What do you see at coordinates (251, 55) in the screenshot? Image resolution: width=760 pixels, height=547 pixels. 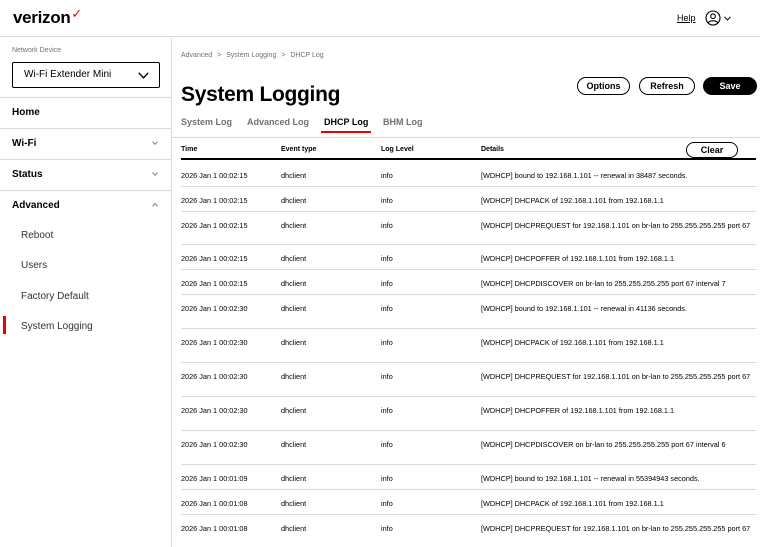 I see `breadcrumb-item-system-logging: System Logging` at bounding box center [251, 55].